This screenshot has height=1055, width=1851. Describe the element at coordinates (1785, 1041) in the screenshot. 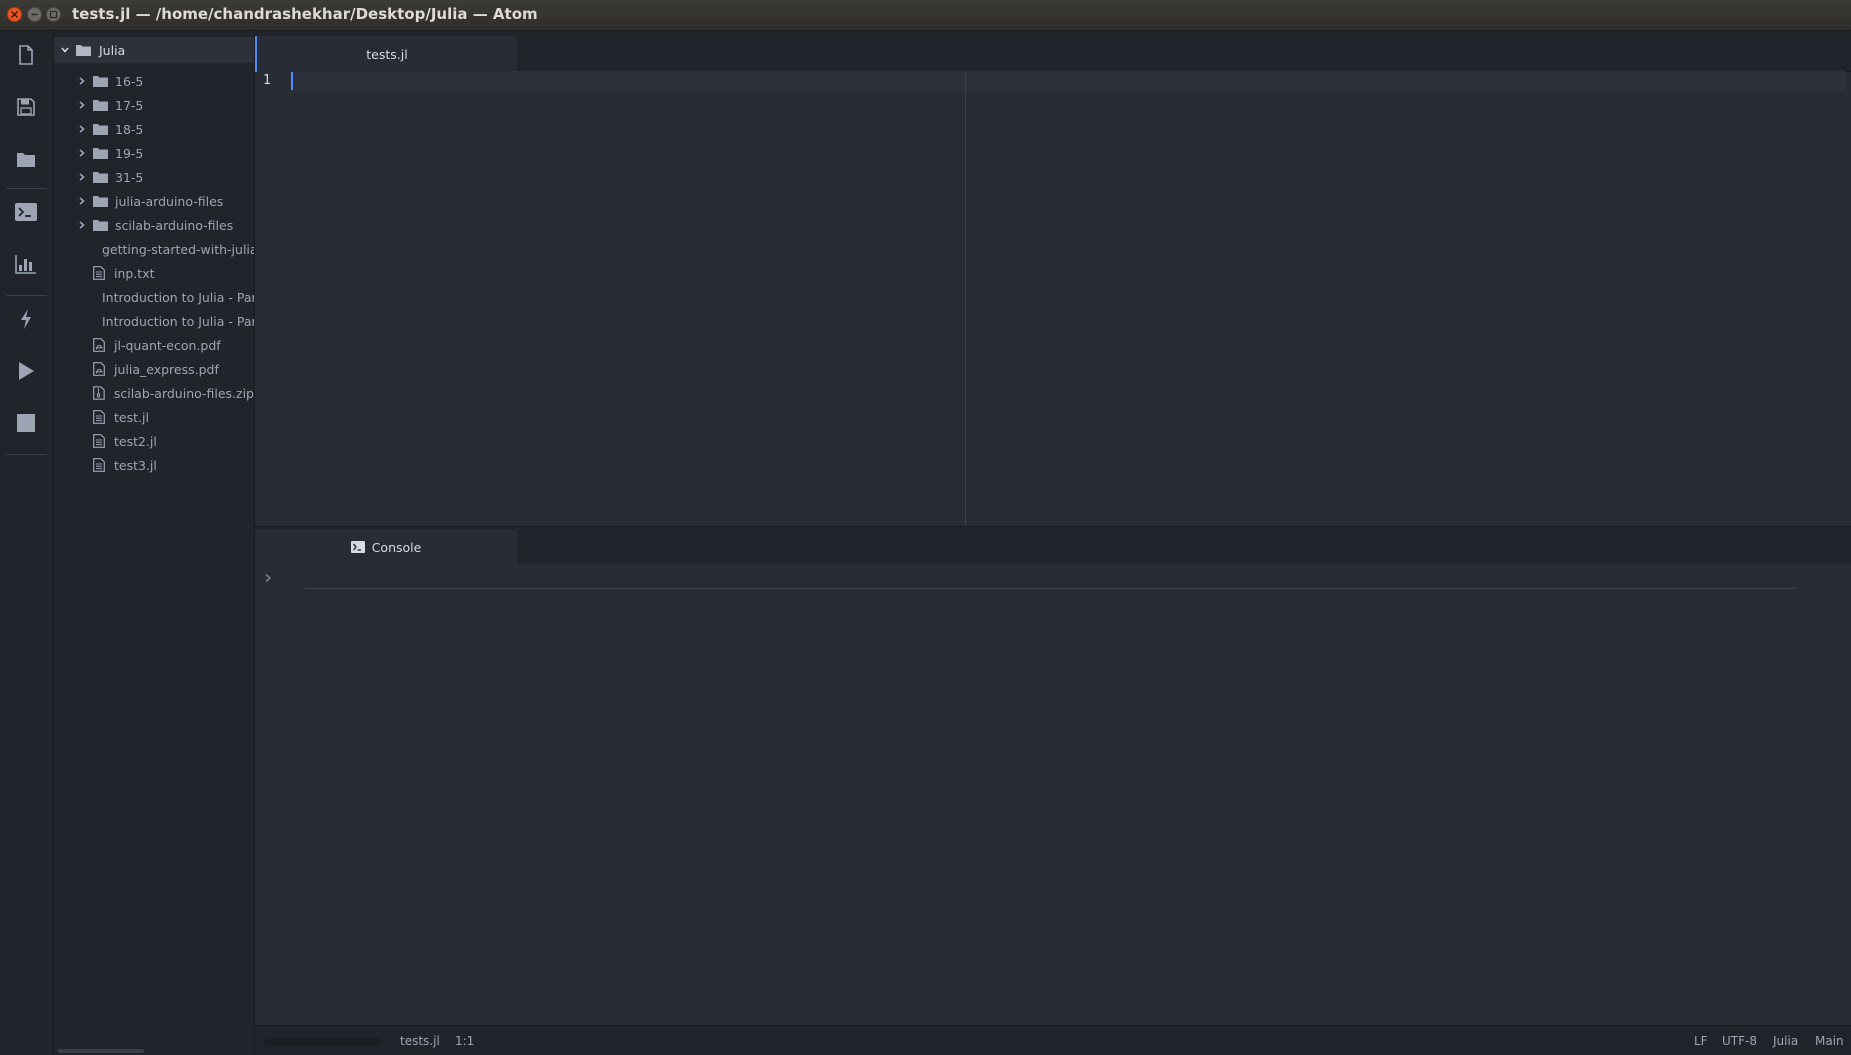

I see `status-grammar: Julia` at that location.